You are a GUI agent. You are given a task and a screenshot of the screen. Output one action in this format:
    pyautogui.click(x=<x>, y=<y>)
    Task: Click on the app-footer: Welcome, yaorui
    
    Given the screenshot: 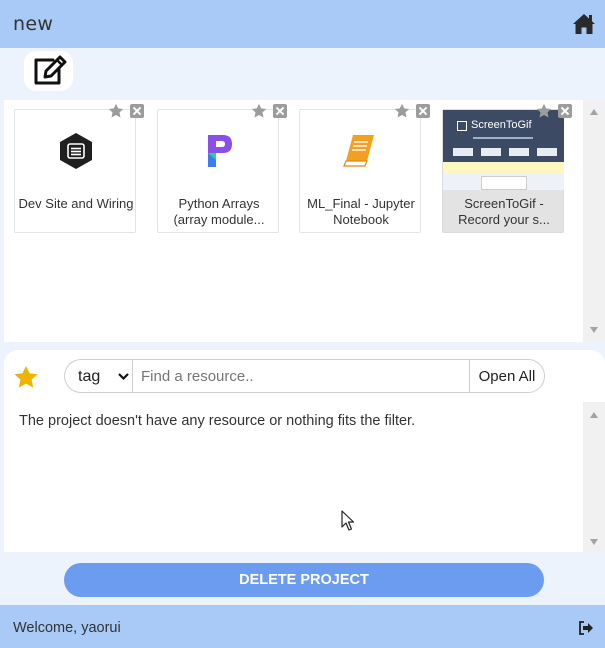 What is the action you would take?
    pyautogui.click(x=302, y=626)
    